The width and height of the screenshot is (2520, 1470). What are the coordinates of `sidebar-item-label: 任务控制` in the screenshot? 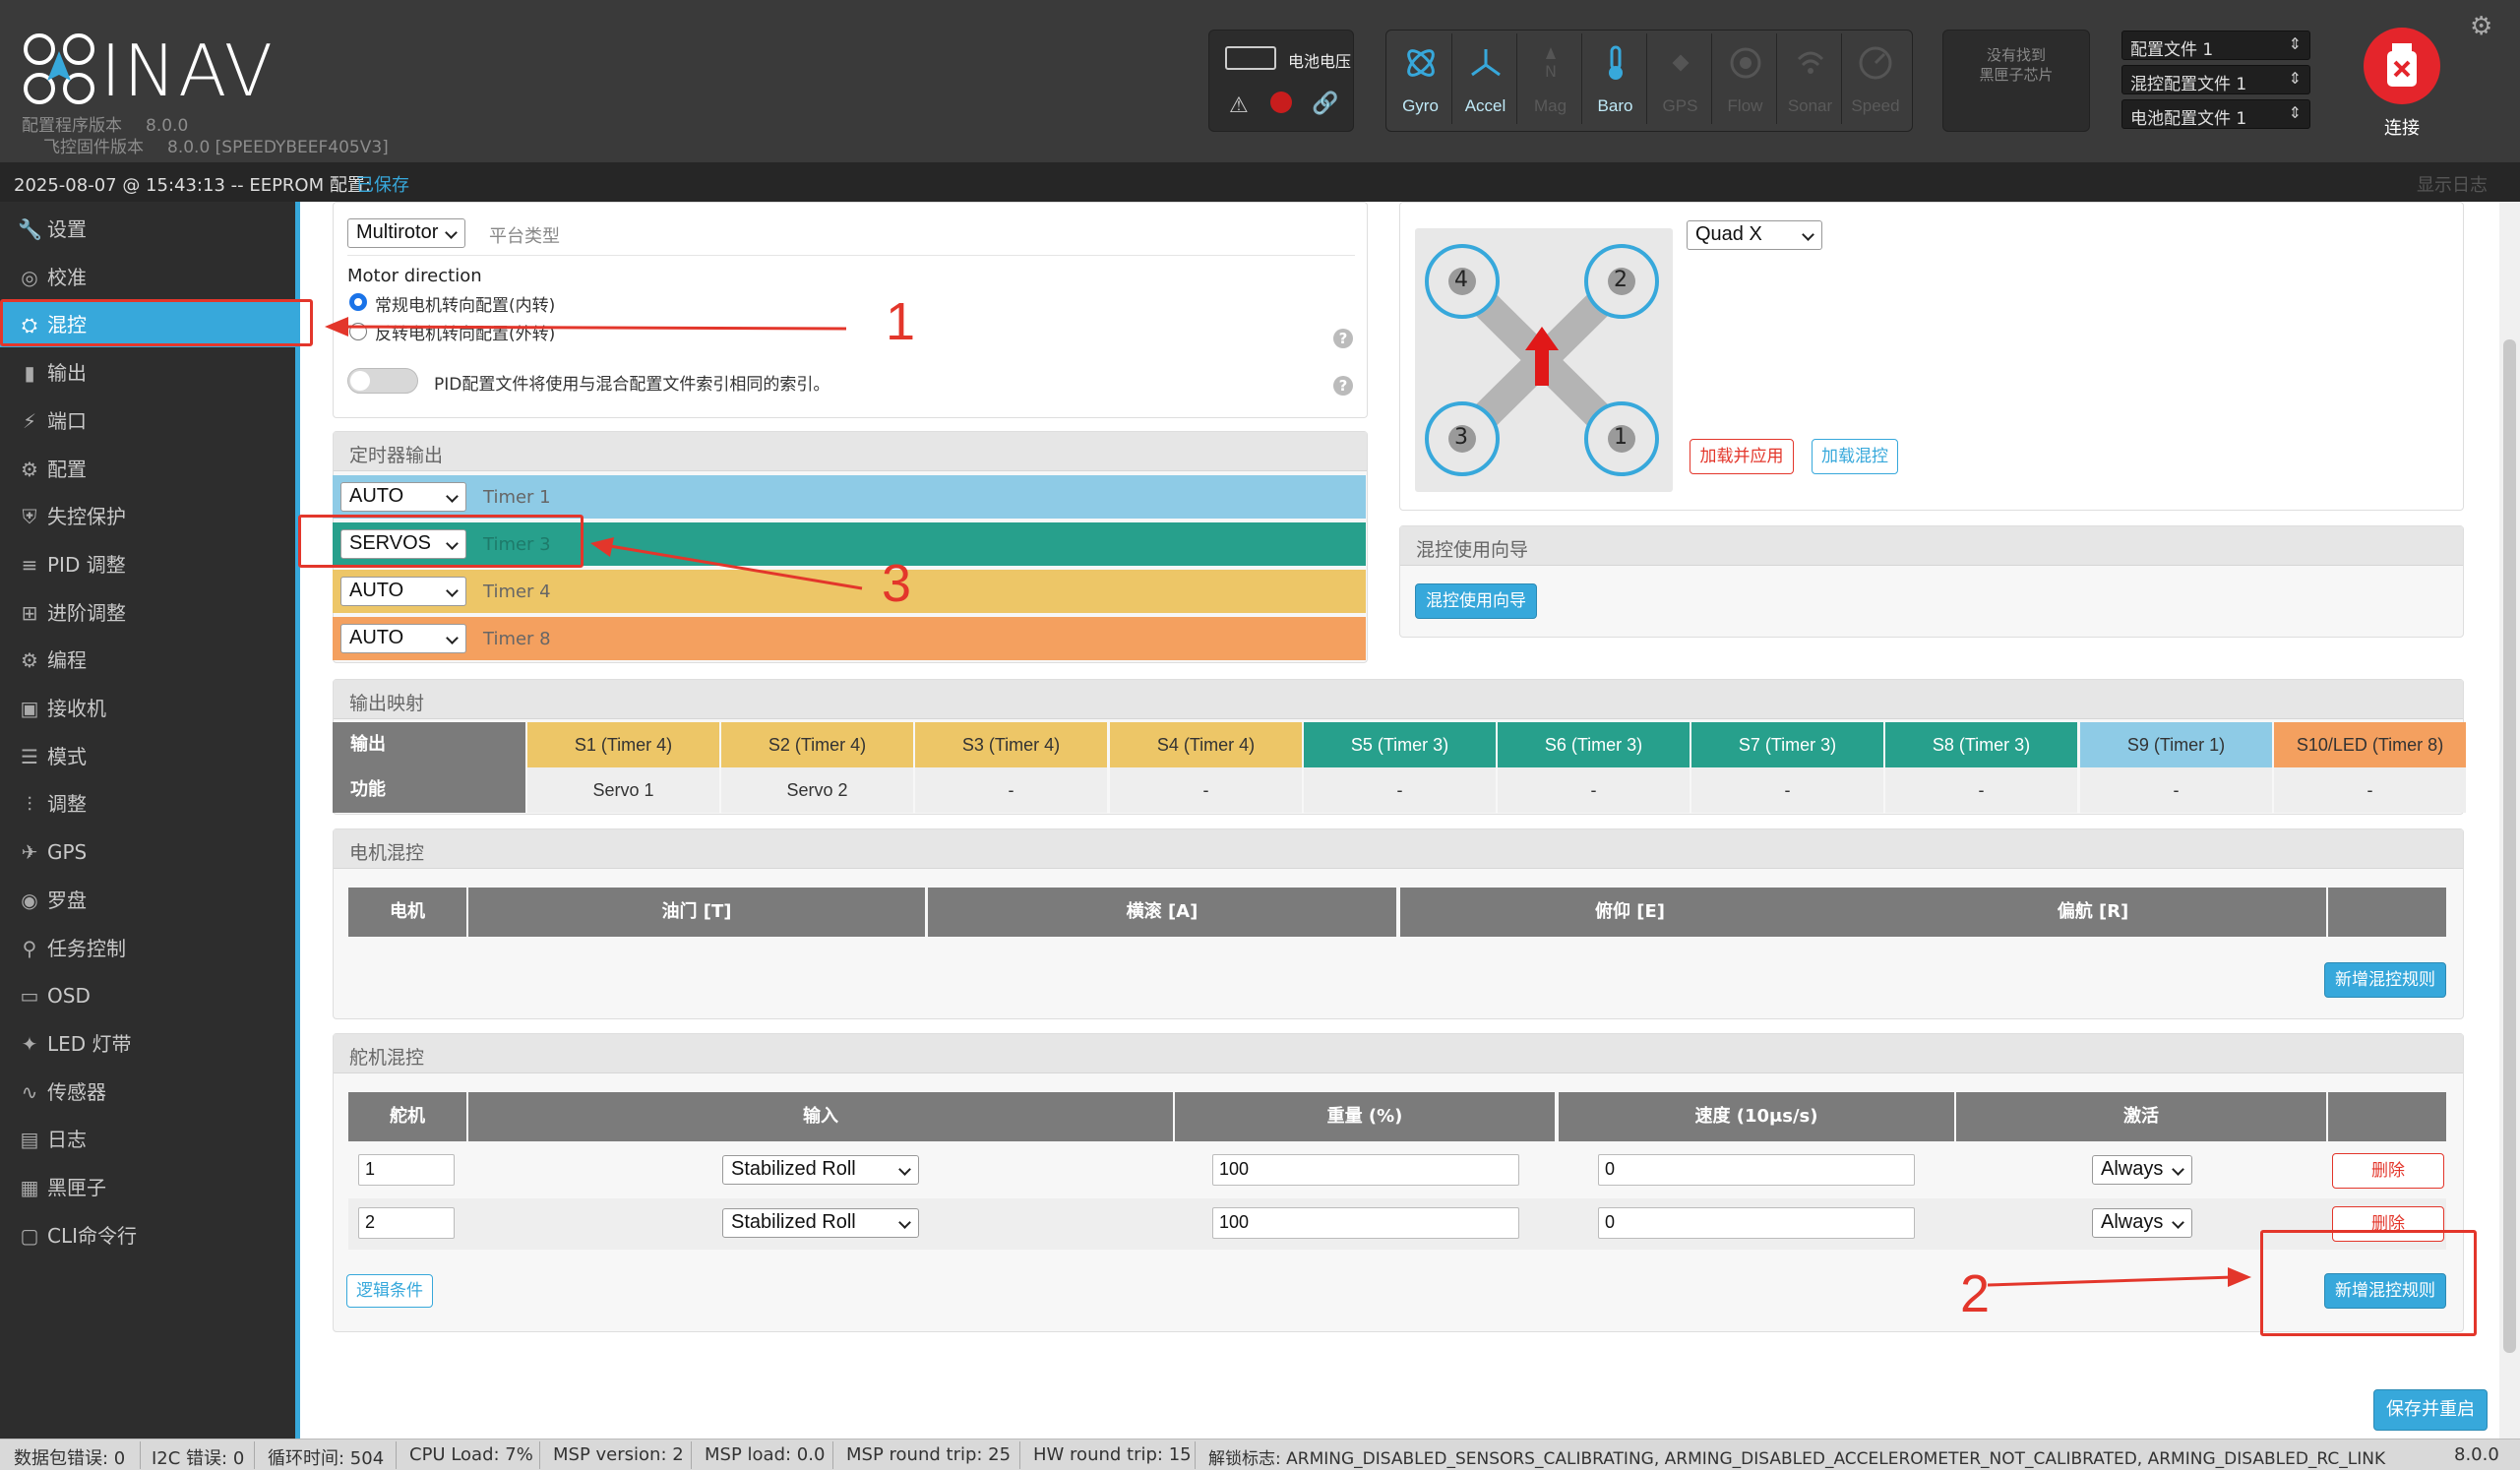 It's located at (86, 948).